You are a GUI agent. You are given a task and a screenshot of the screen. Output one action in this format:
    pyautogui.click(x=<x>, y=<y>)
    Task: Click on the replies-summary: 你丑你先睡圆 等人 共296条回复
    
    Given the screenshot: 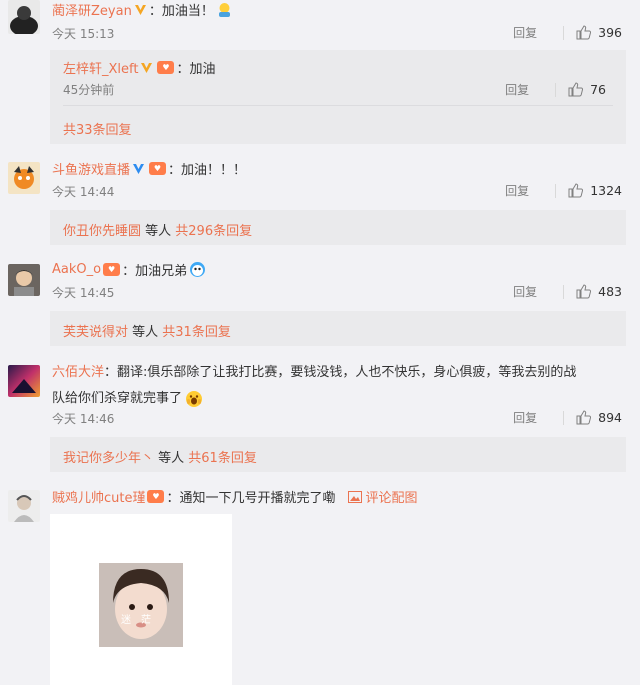 What is the action you would take?
    pyautogui.click(x=338, y=227)
    